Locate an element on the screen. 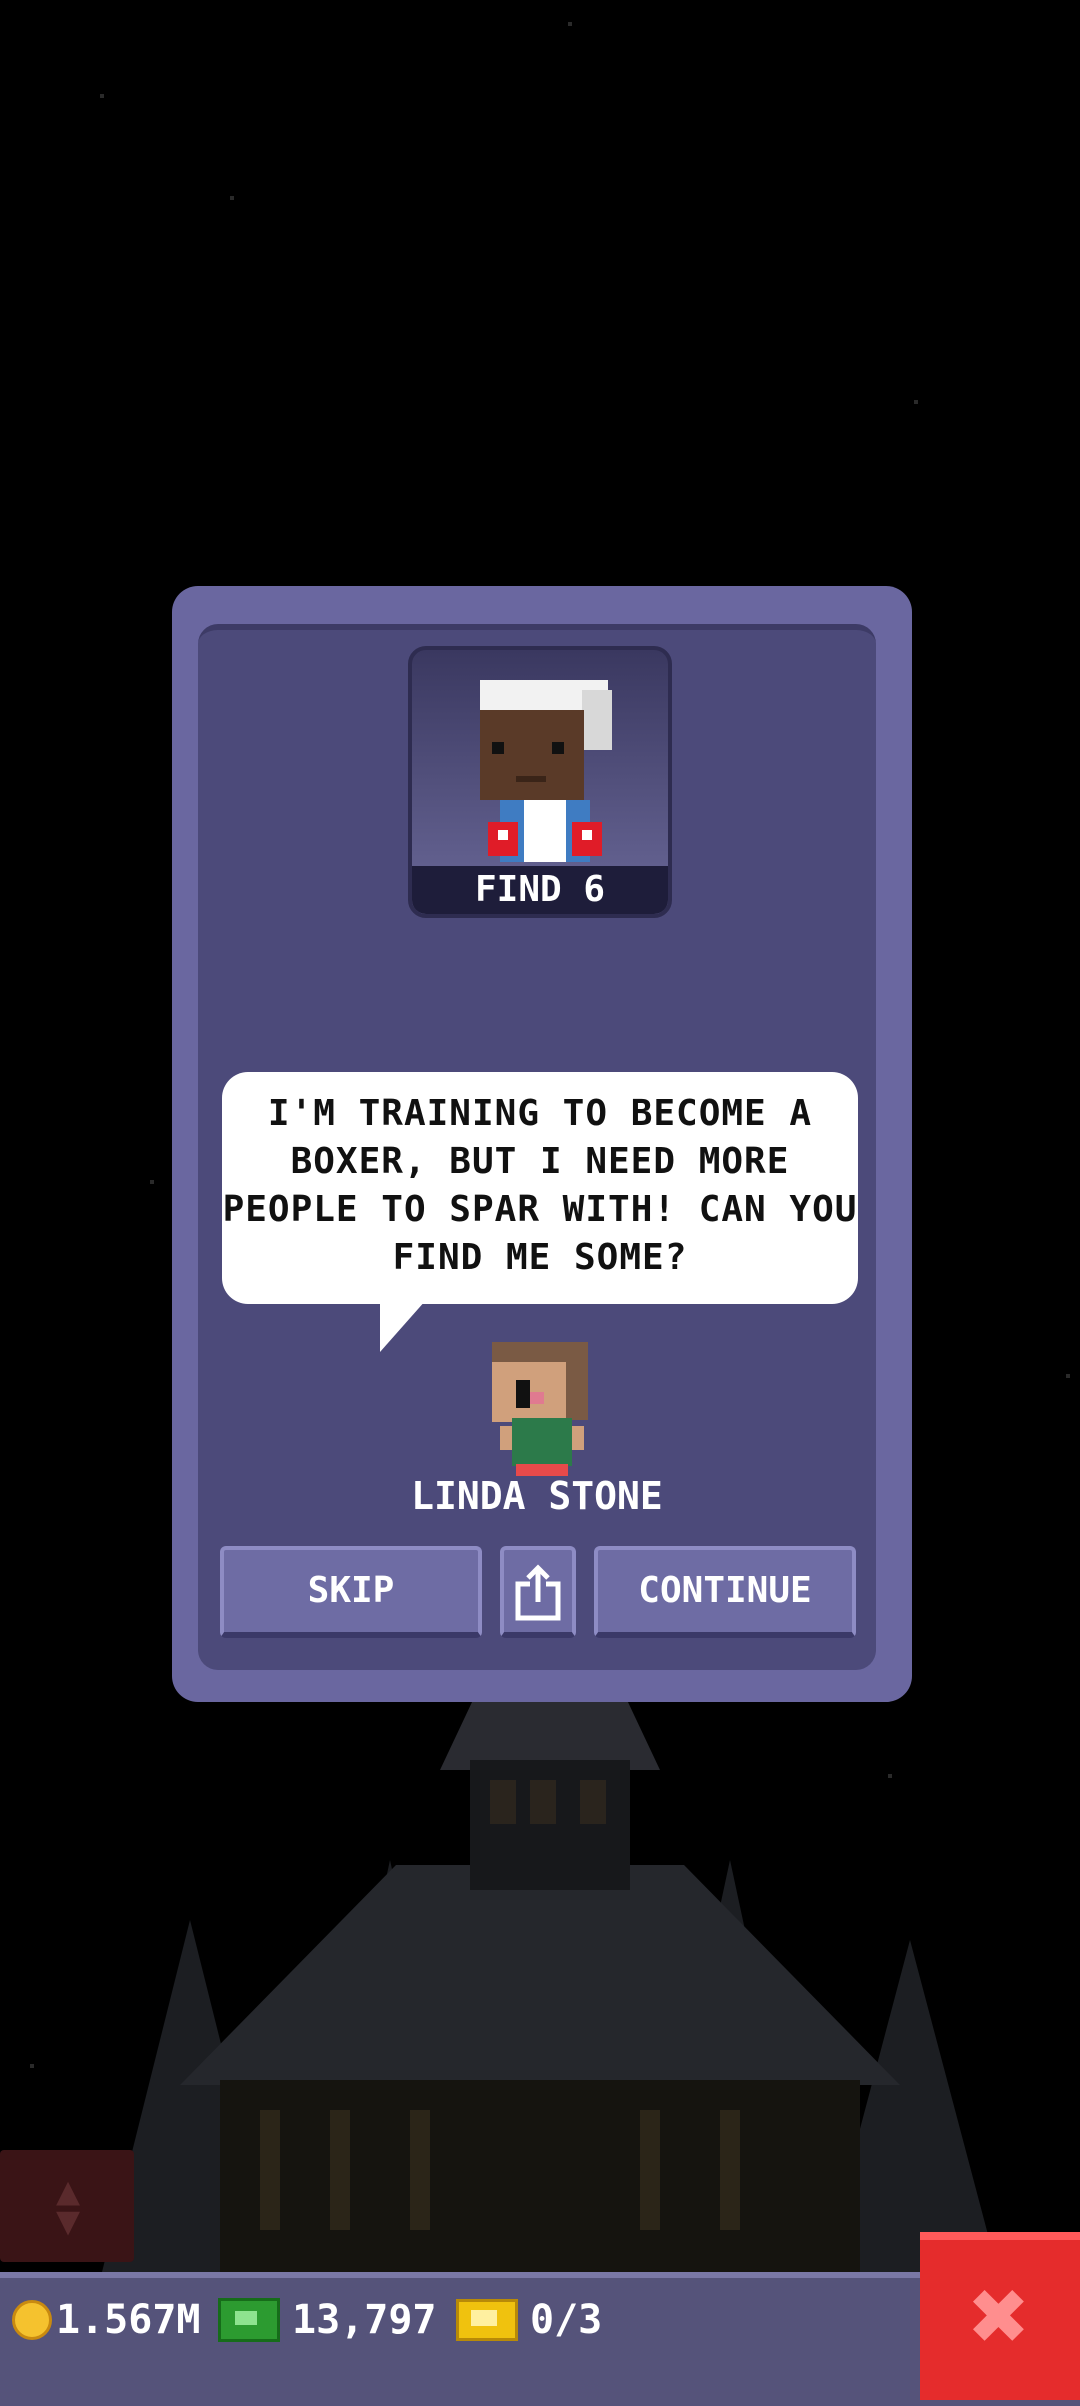  skip-button: SKIP is located at coordinates (351, 1592).